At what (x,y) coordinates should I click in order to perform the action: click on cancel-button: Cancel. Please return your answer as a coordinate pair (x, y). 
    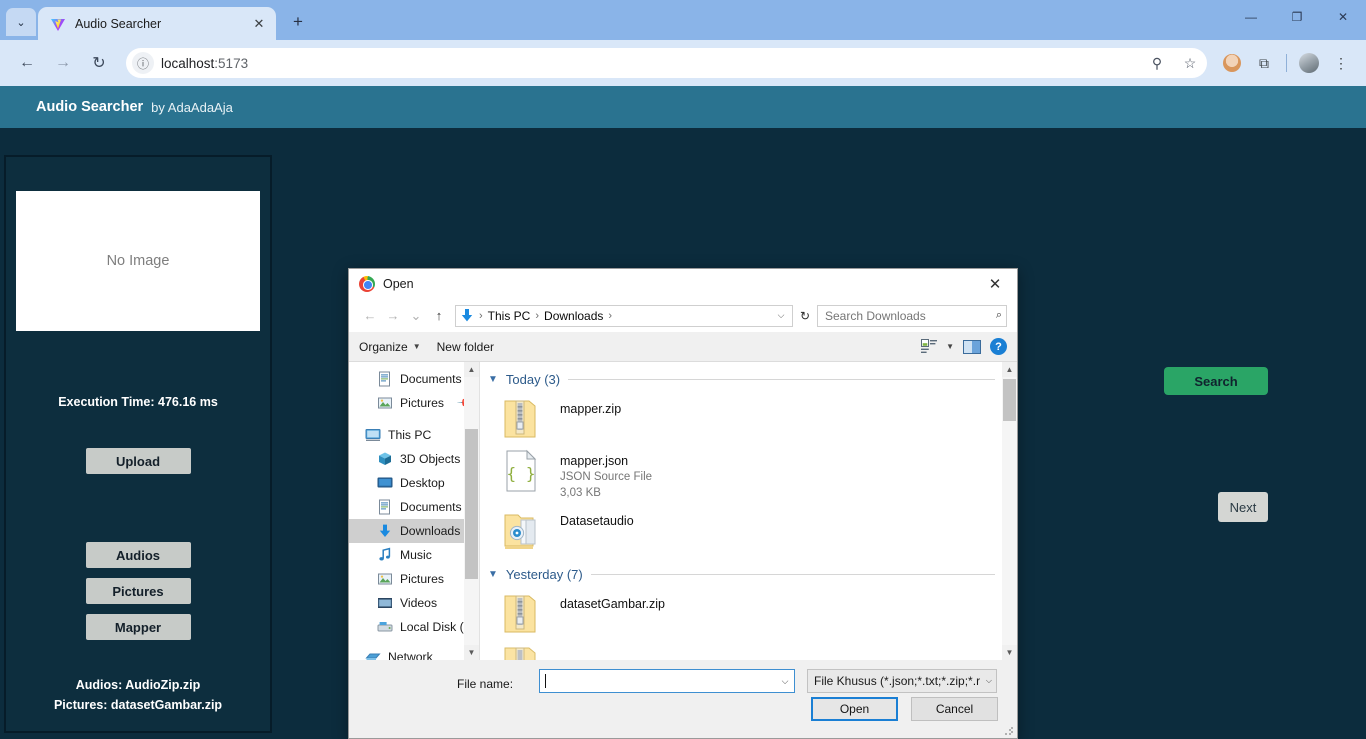
    Looking at the image, I should click on (954, 709).